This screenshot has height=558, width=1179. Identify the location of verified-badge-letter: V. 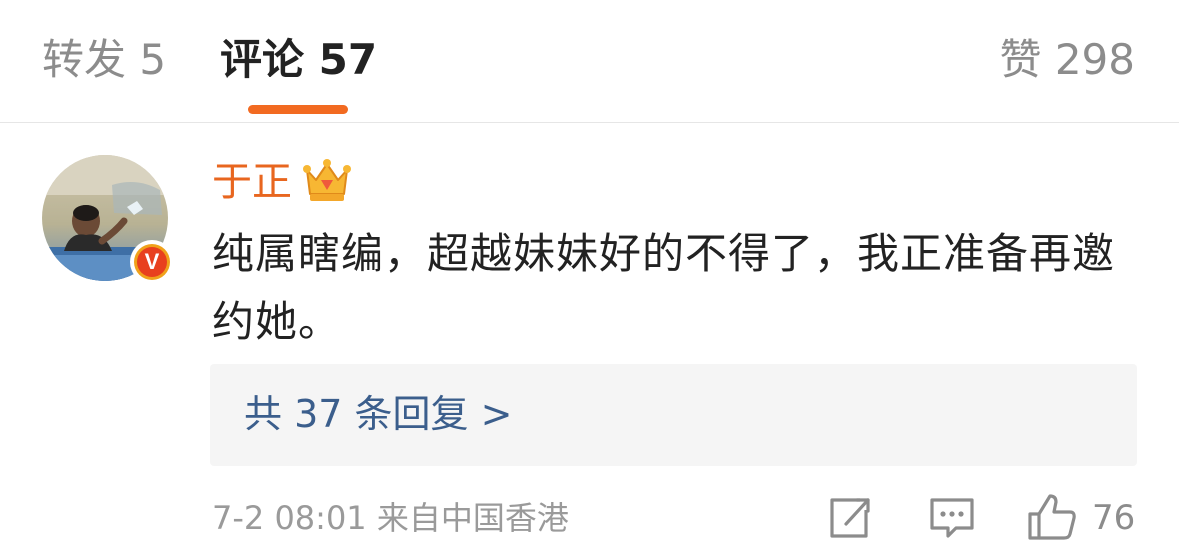
(152, 262).